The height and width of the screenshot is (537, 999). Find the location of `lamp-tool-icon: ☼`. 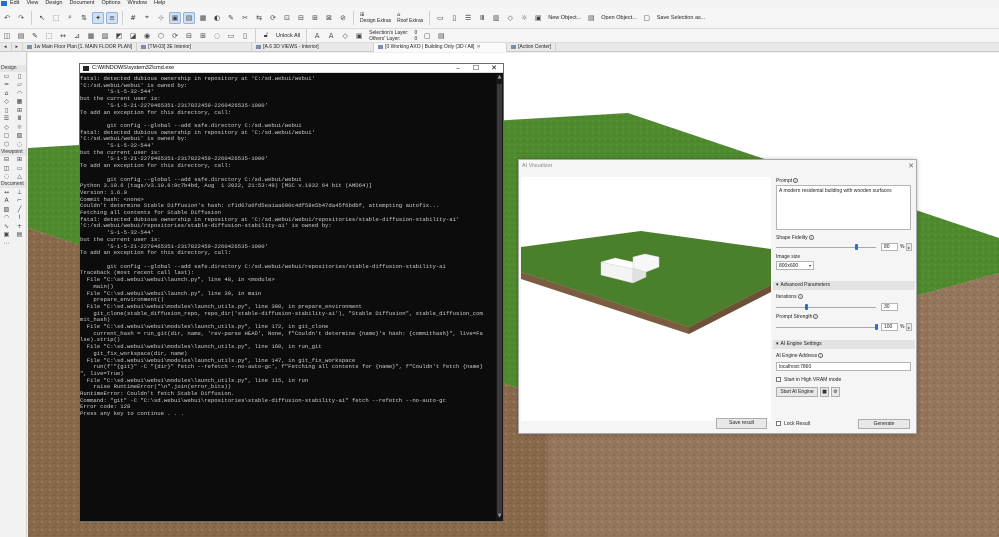

lamp-tool-icon: ☼ is located at coordinates (19, 127).